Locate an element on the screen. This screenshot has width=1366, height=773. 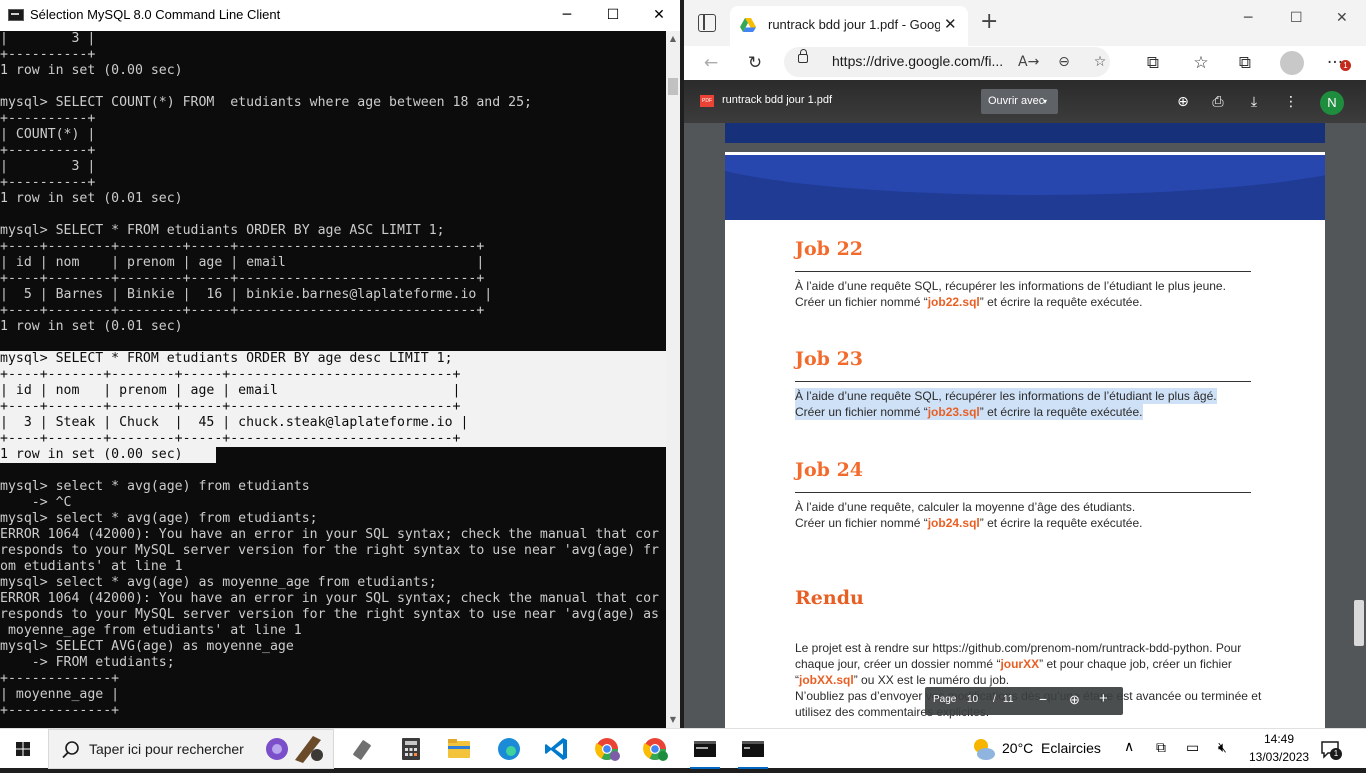
taskbar-calculator is located at coordinates (411, 749).